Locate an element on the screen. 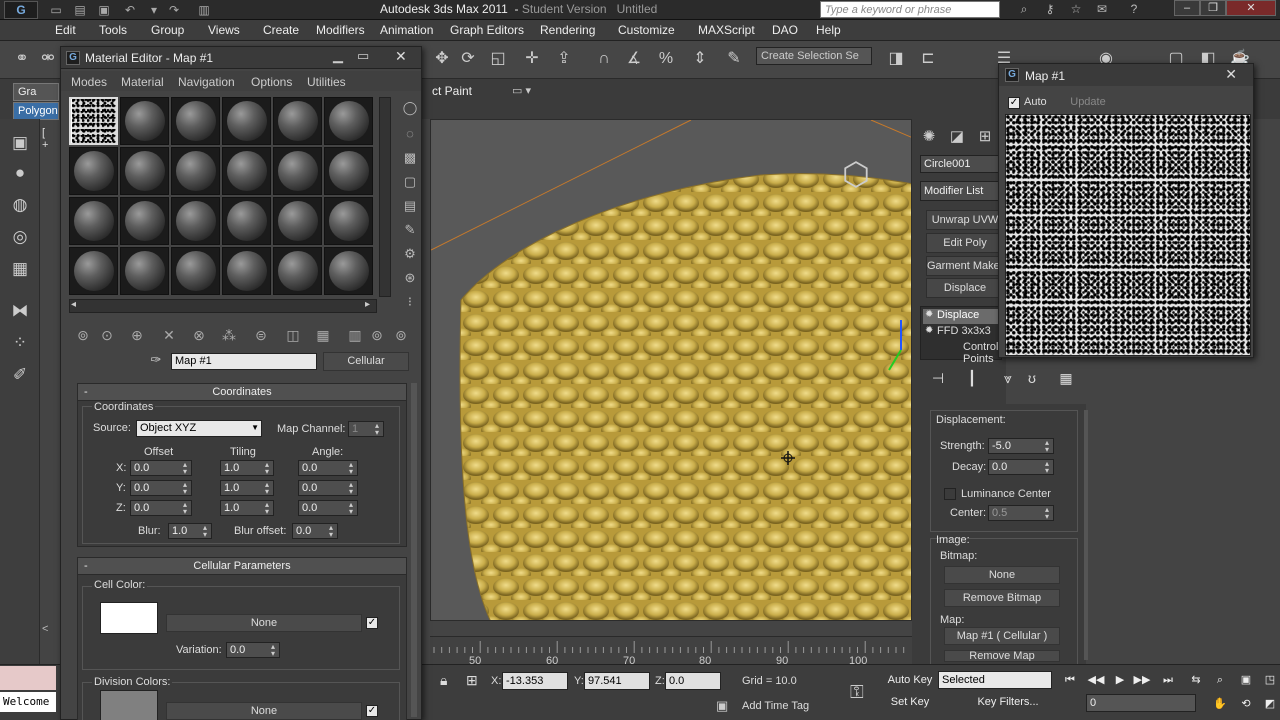 The height and width of the screenshot is (720, 1280). center-spinner: 0.5 is located at coordinates (1021, 513).